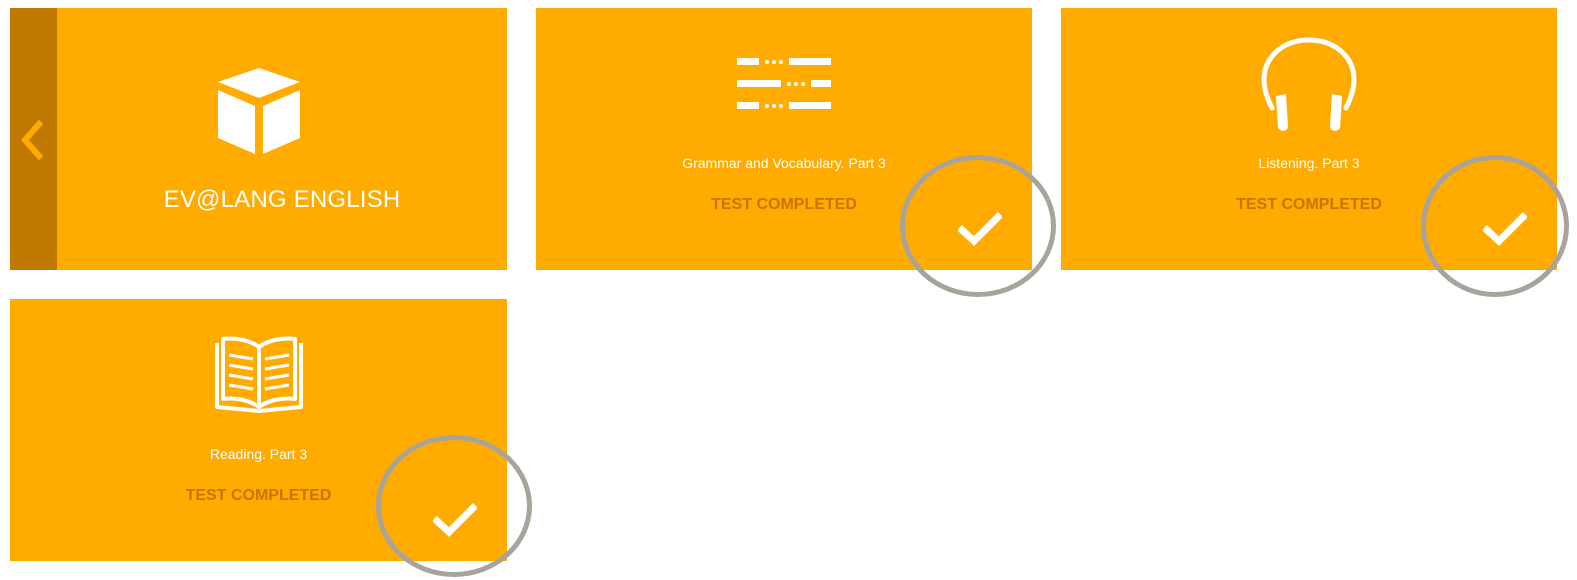 The image size is (1577, 580). I want to click on headphones-icon, so click(1309, 84).